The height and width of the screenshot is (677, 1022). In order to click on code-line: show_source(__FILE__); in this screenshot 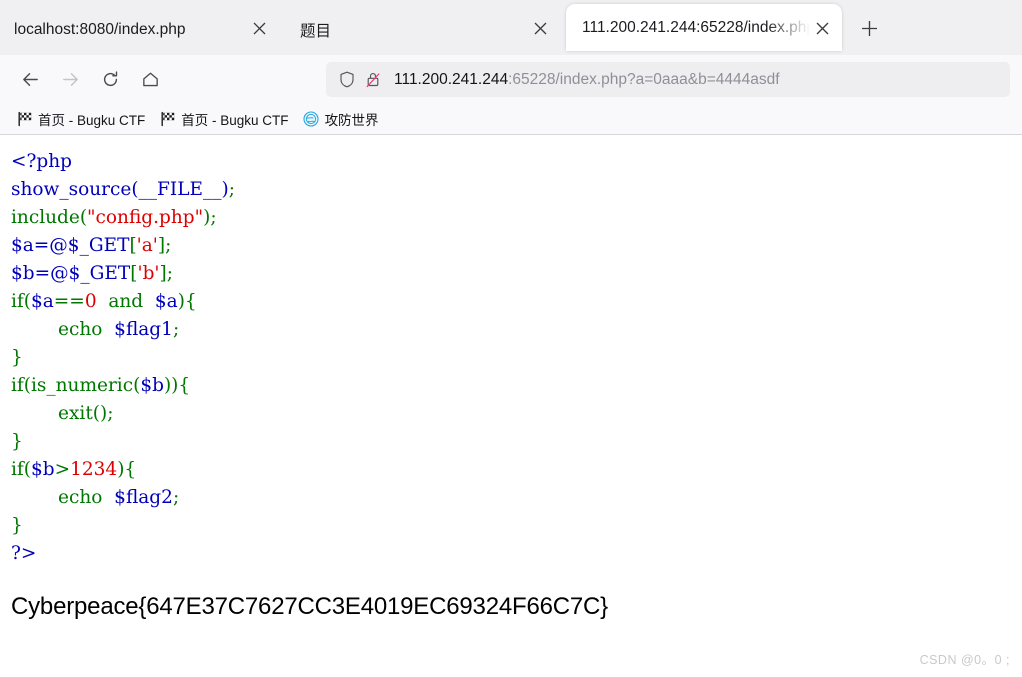, I will do `click(123, 190)`.